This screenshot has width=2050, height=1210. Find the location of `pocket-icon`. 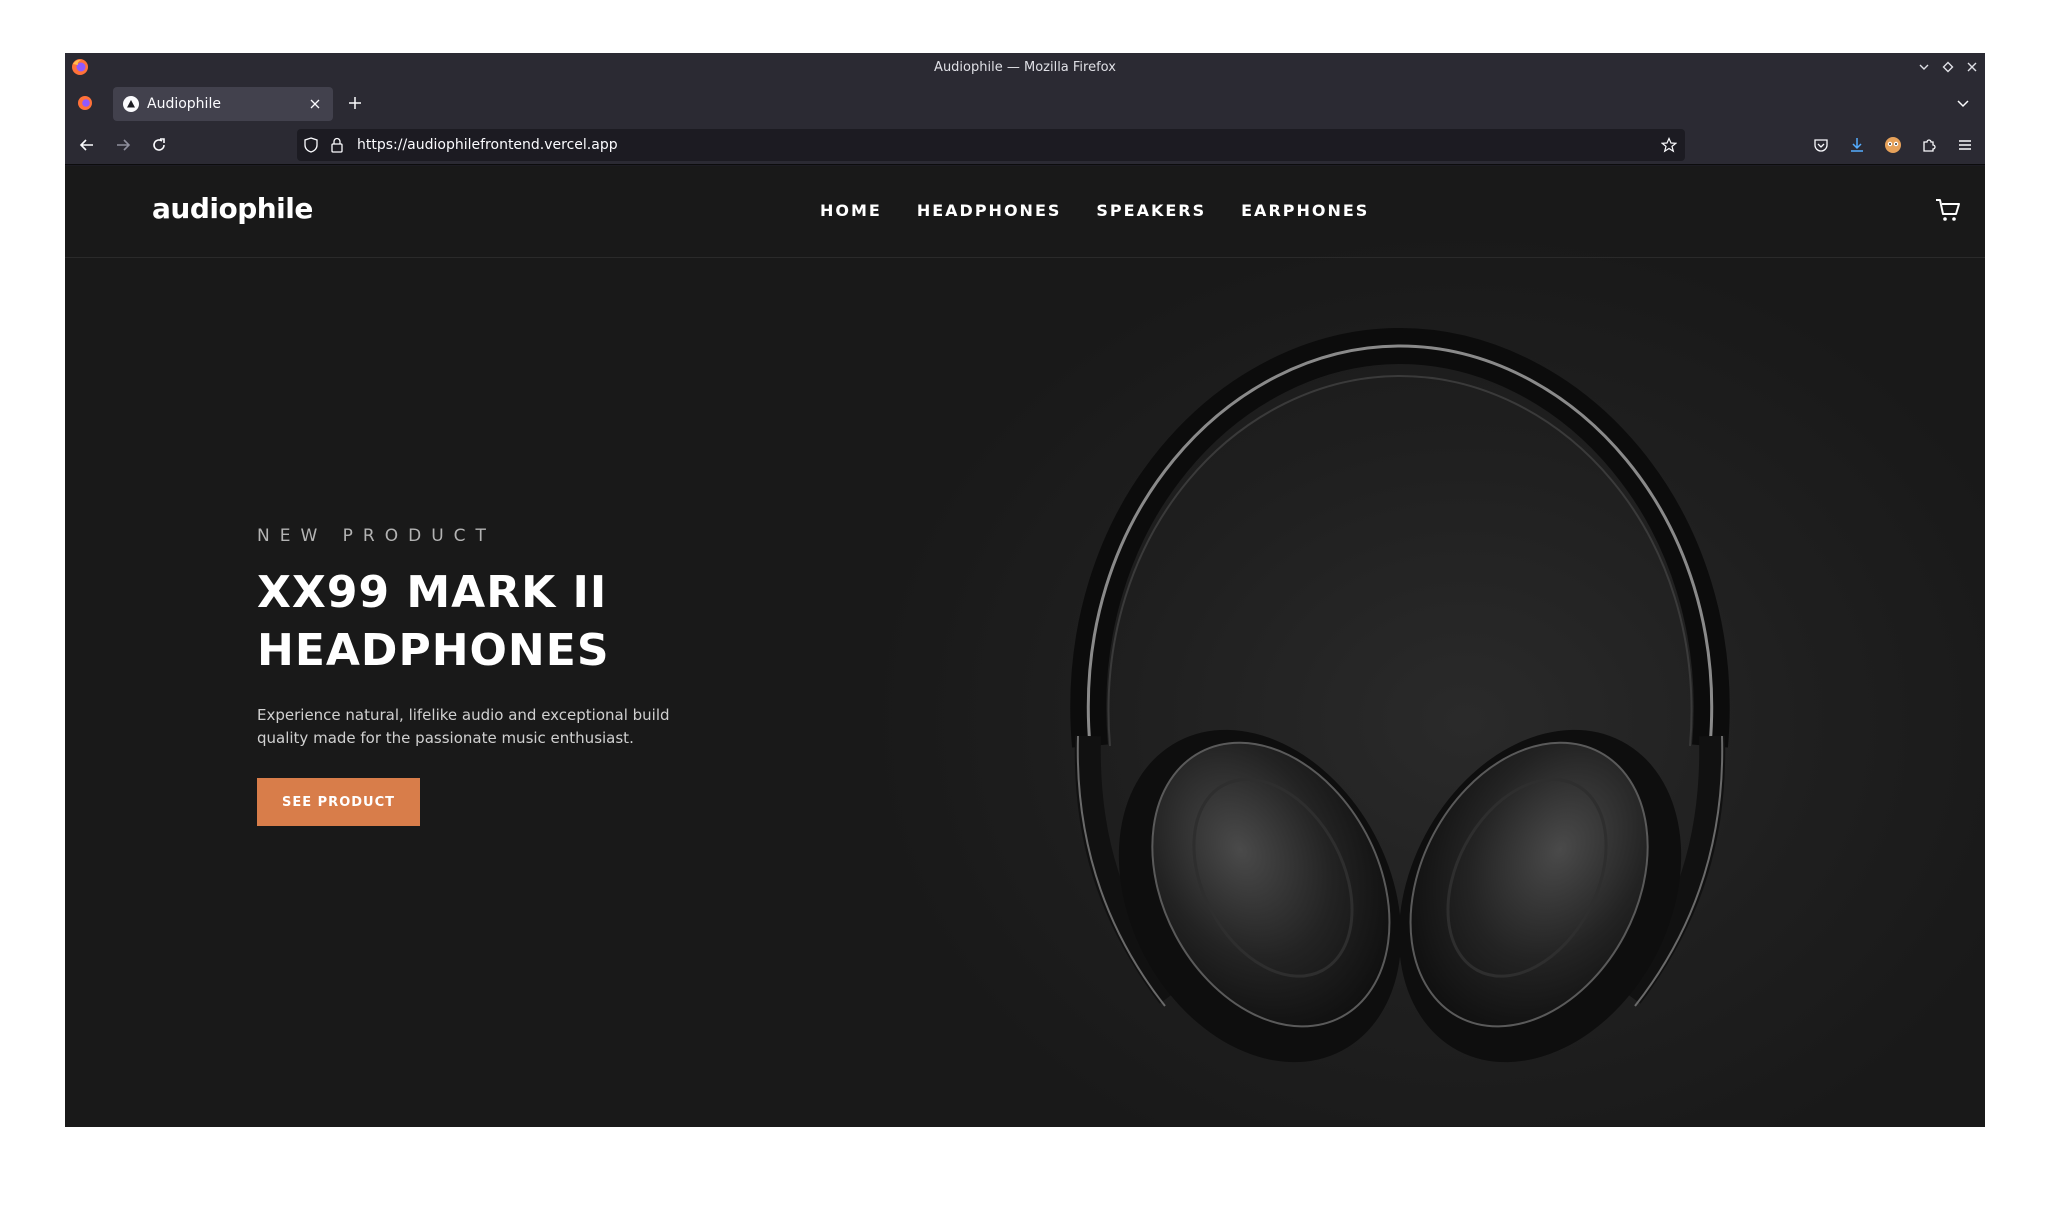

pocket-icon is located at coordinates (1821, 145).